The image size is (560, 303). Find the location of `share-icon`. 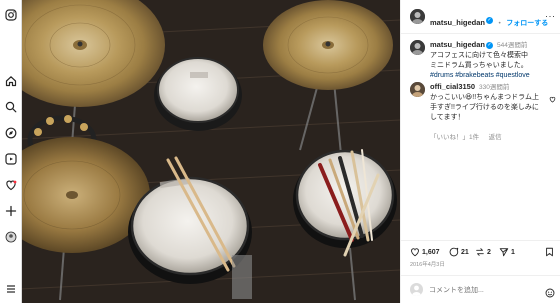

share-icon is located at coordinates (480, 252).